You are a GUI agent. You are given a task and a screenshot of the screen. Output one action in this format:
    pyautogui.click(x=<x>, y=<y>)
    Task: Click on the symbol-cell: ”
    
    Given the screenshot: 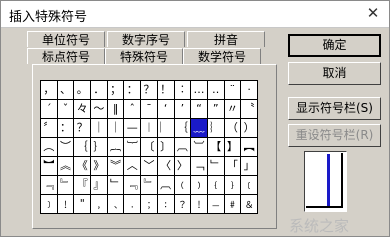 What is the action you would take?
    pyautogui.click(x=216, y=109)
    